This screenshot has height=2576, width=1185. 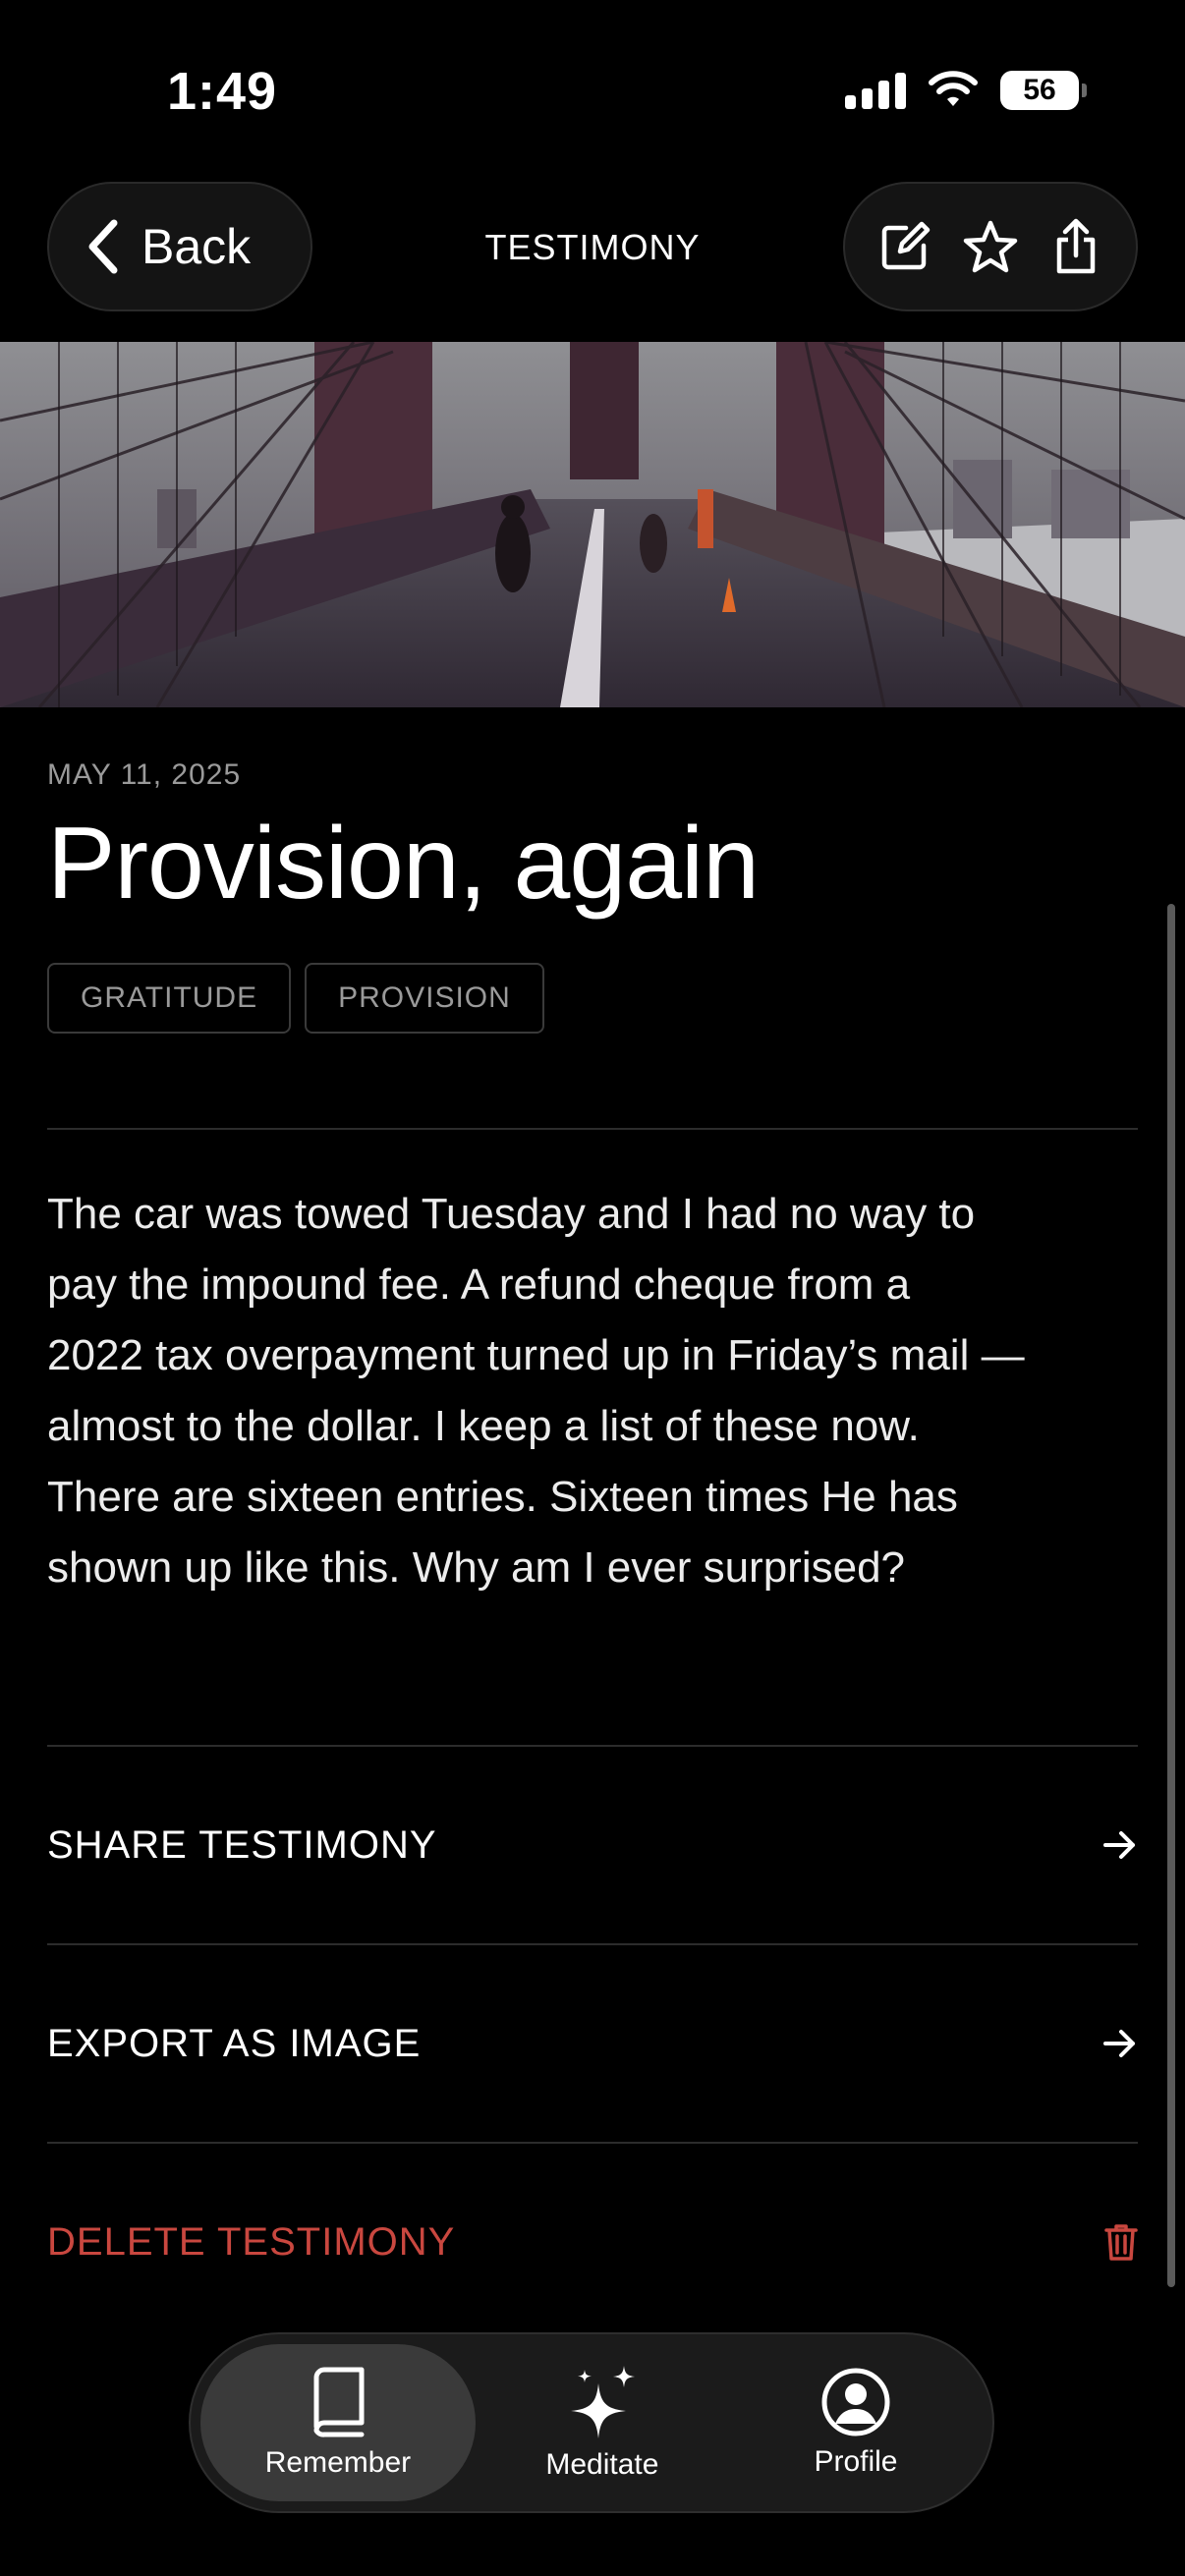 What do you see at coordinates (1044, 90) in the screenshot?
I see `battery-indicator: 56` at bounding box center [1044, 90].